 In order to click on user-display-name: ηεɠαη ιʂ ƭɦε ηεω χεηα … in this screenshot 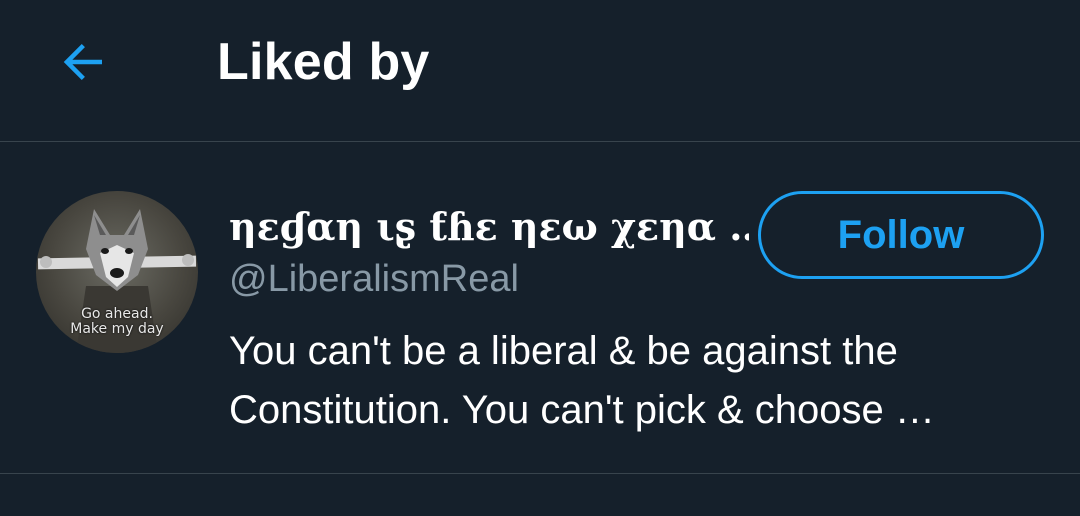, I will do `click(489, 227)`.